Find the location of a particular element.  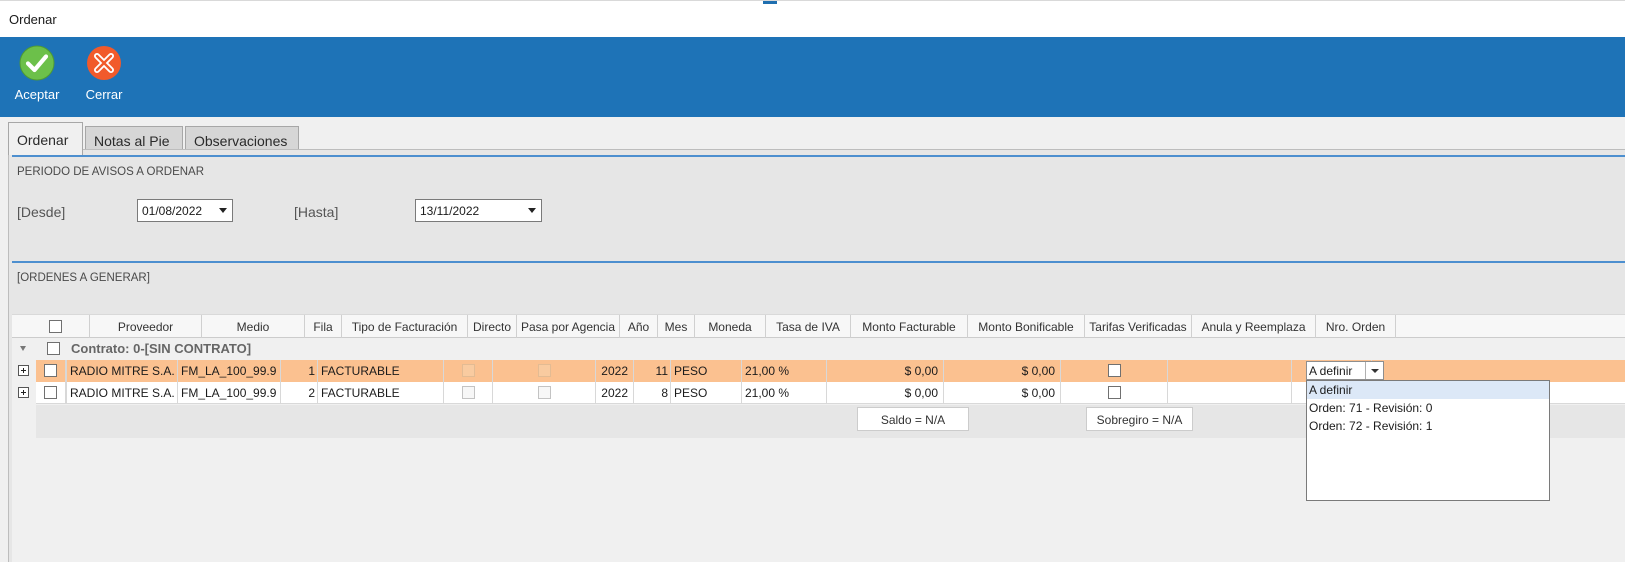

cell-mes: 11 is located at coordinates (652, 371).